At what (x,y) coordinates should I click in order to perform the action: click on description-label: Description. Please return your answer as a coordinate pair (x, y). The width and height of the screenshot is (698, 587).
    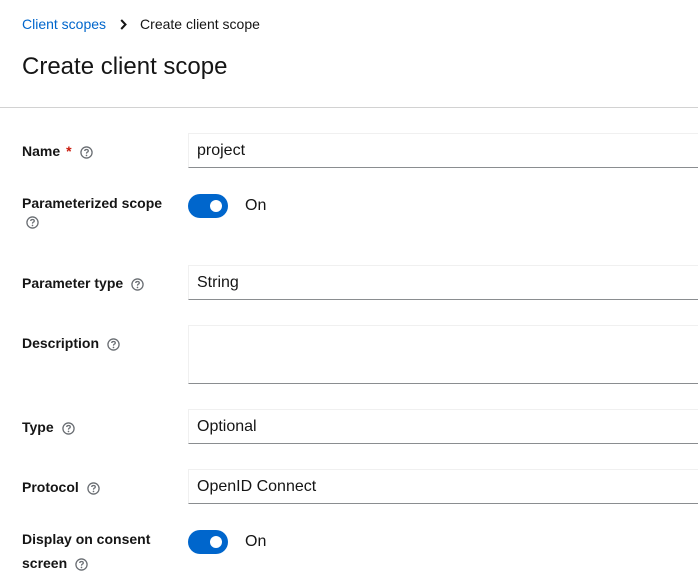
    Looking at the image, I should click on (71, 343).